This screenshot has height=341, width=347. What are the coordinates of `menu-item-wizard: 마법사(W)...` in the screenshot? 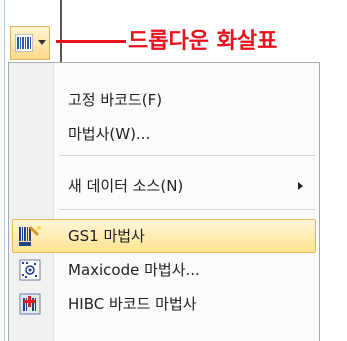 It's located at (164, 134).